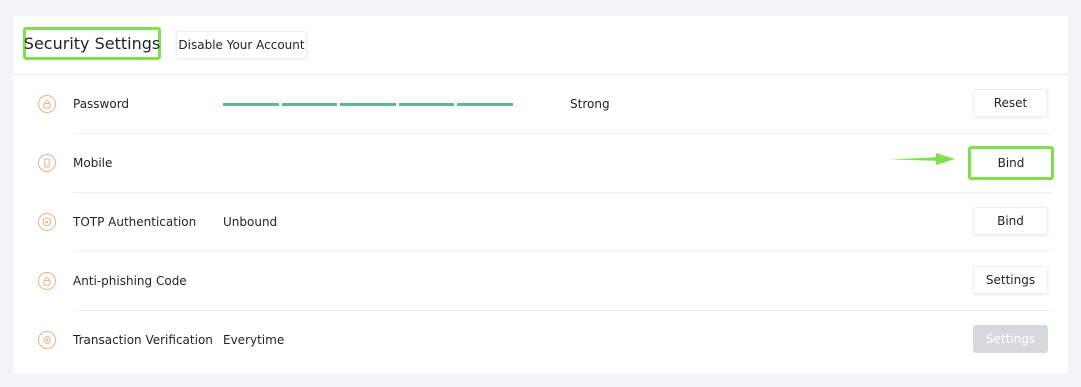 The width and height of the screenshot is (1081, 387). What do you see at coordinates (922, 159) in the screenshot?
I see `arrow-icon` at bounding box center [922, 159].